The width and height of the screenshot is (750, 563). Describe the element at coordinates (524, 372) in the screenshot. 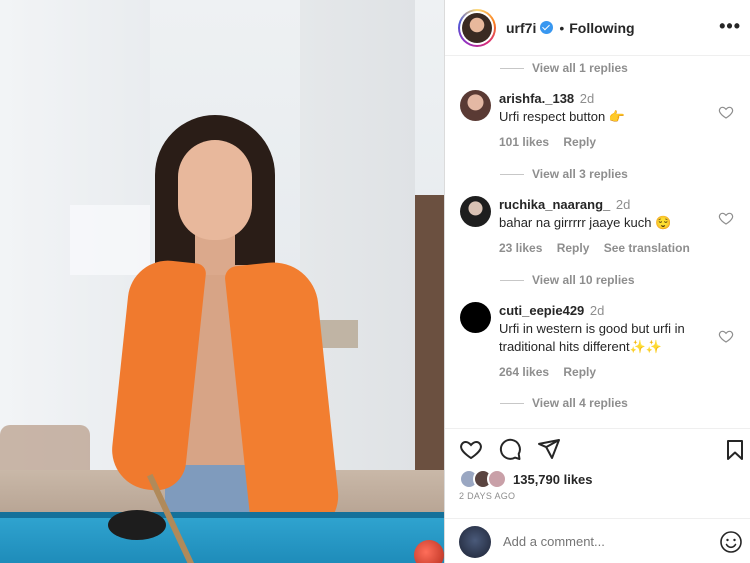

I see `comment-likes: 264 likes` at that location.